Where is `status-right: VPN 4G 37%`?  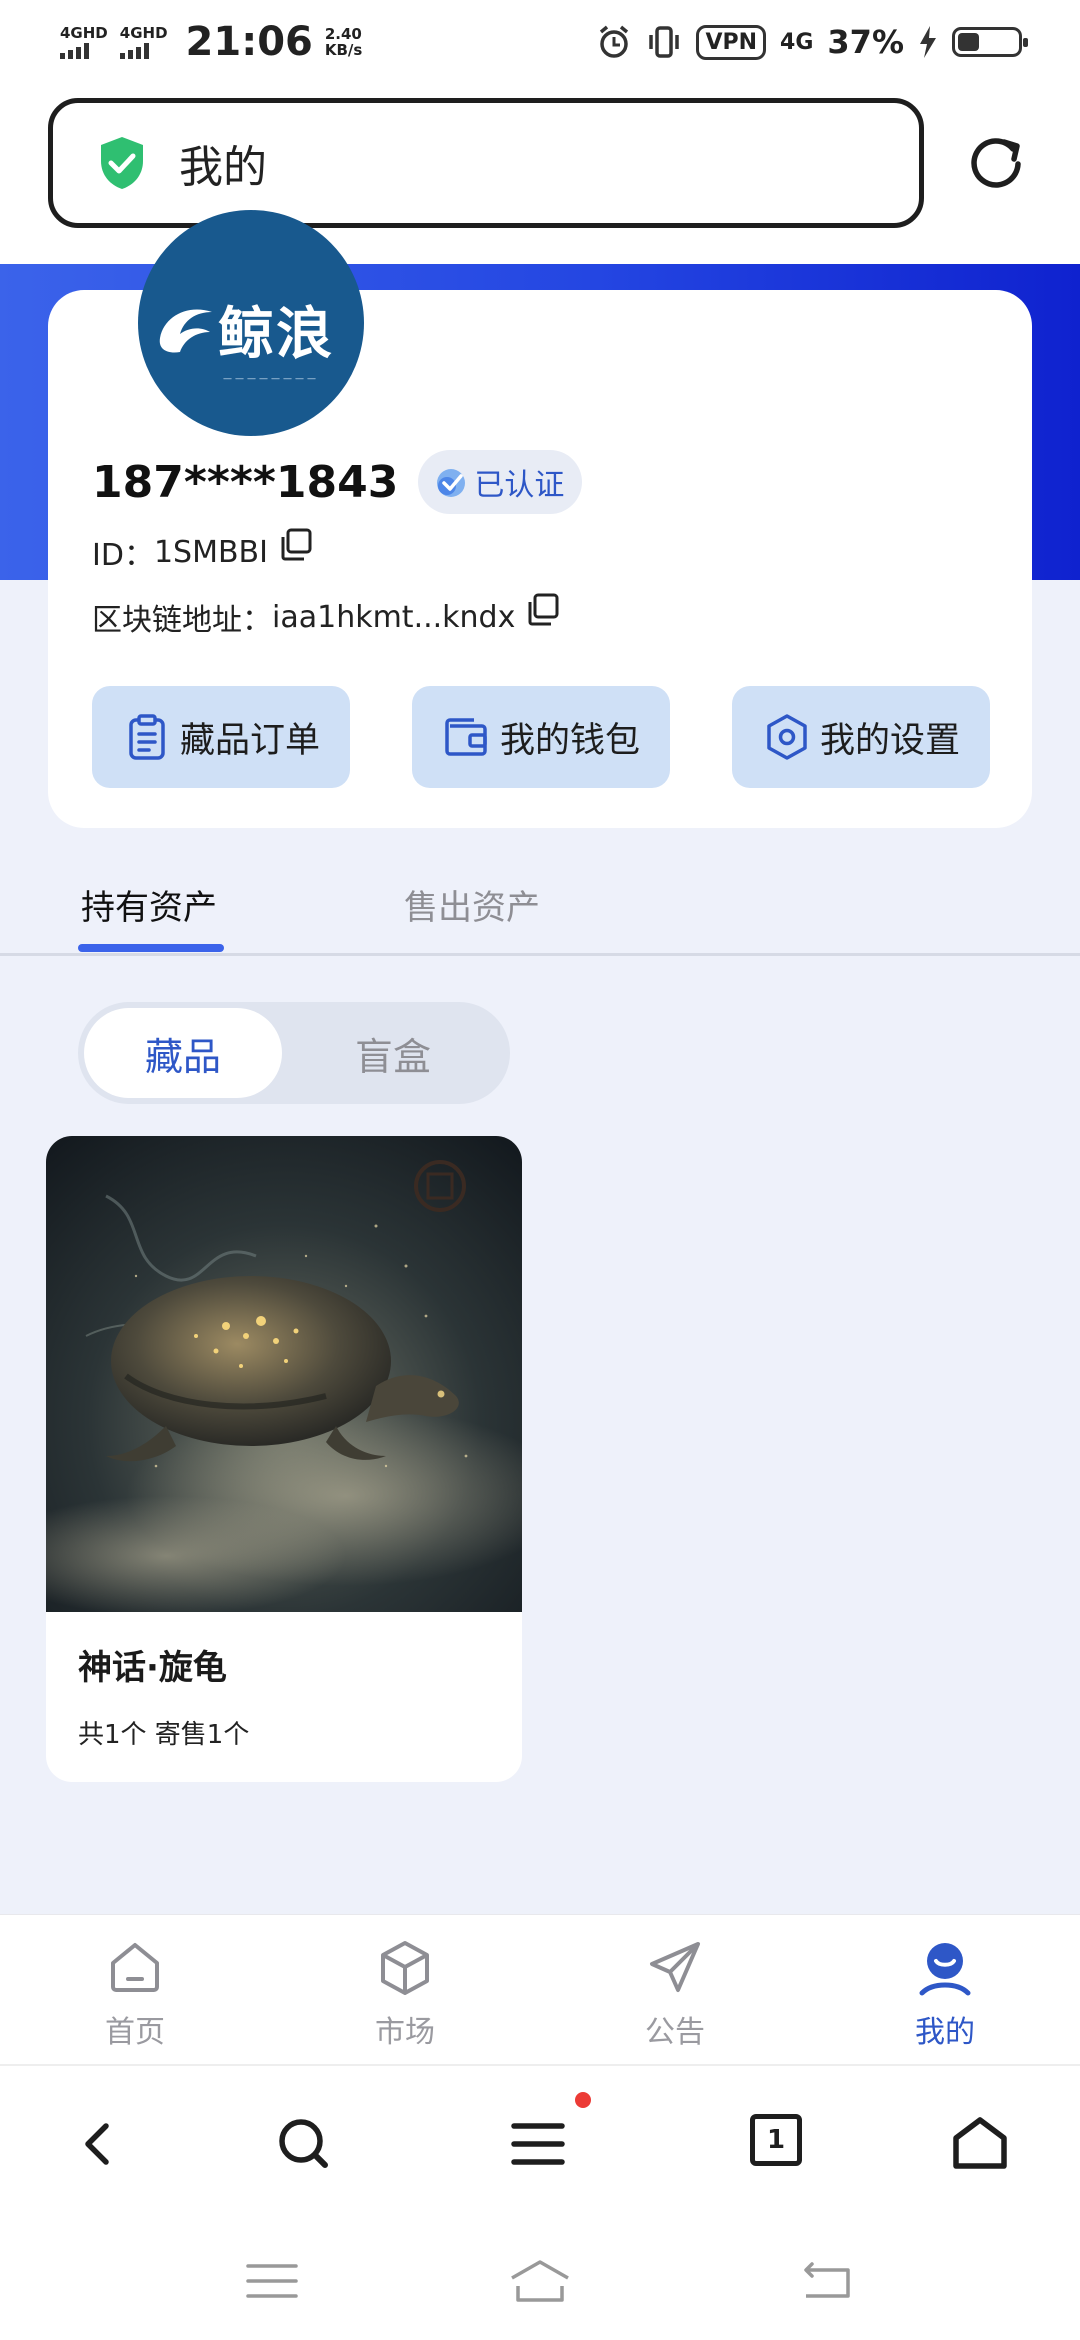 status-right: VPN 4G 37% is located at coordinates (812, 42).